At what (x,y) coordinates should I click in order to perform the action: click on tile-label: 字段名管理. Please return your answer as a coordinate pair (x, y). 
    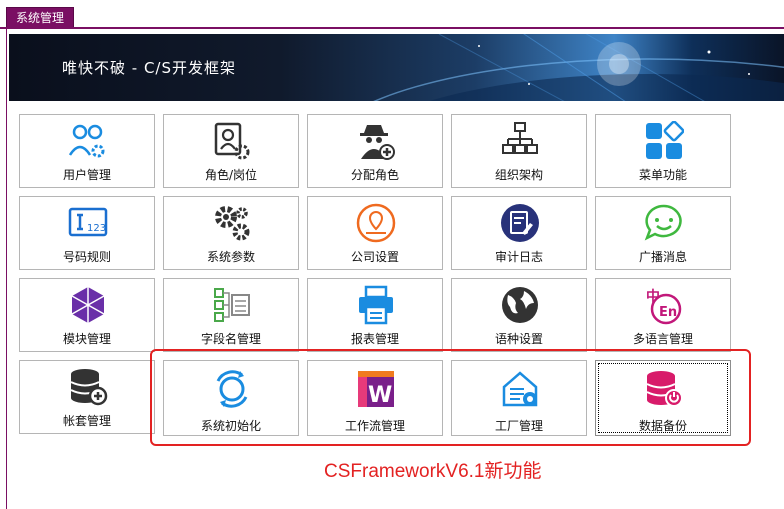
    Looking at the image, I should click on (230, 339).